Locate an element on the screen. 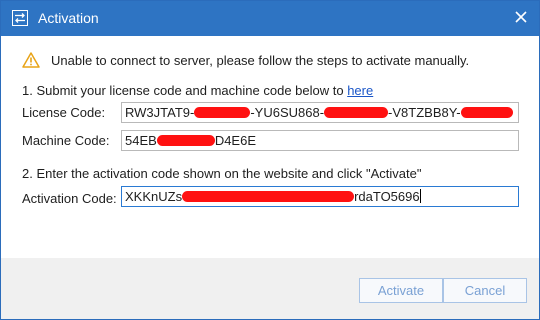 Image resolution: width=540 pixels, height=320 pixels. title-bar: Activation is located at coordinates (270, 18).